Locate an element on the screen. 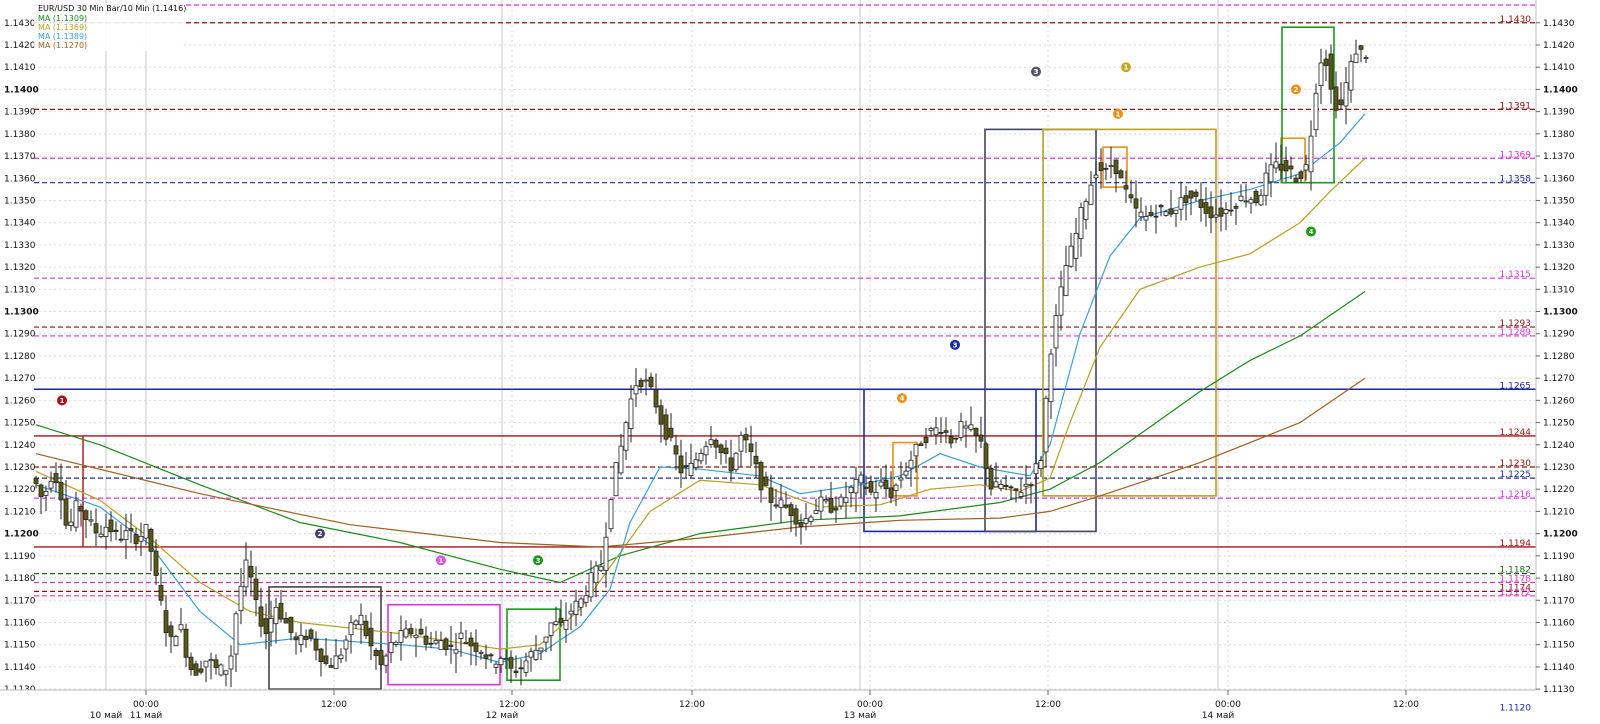 This screenshot has width=1600, height=724. price-axis-label: 1.1300 is located at coordinates (1560, 313).